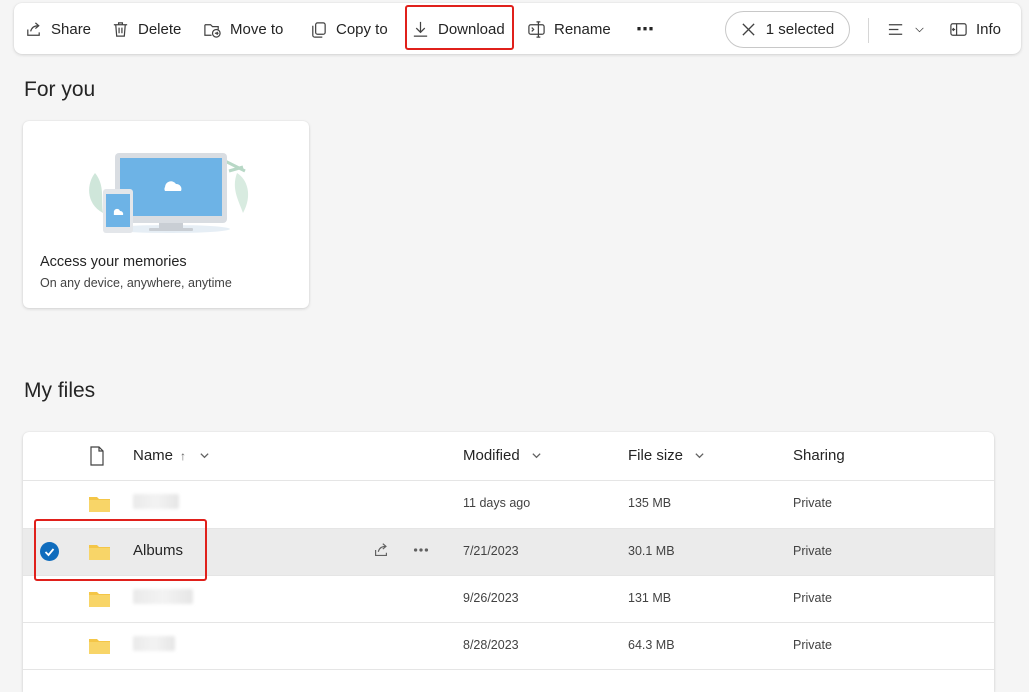  Describe the element at coordinates (136, 283) in the screenshot. I see `card-subtitle: On any device, anywhere, anytime` at that location.